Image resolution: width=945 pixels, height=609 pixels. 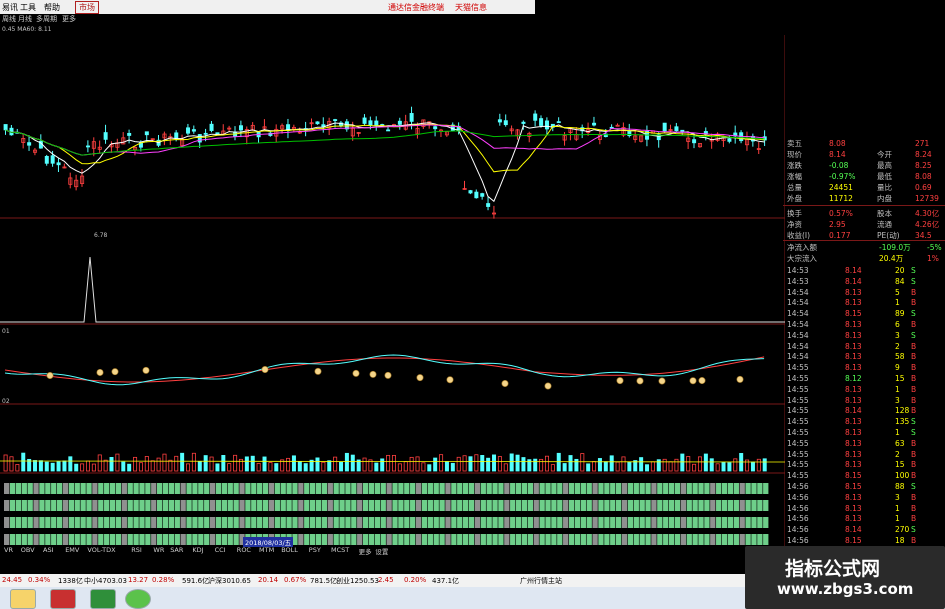 I want to click on quote-label: 总量, so click(x=794, y=187).